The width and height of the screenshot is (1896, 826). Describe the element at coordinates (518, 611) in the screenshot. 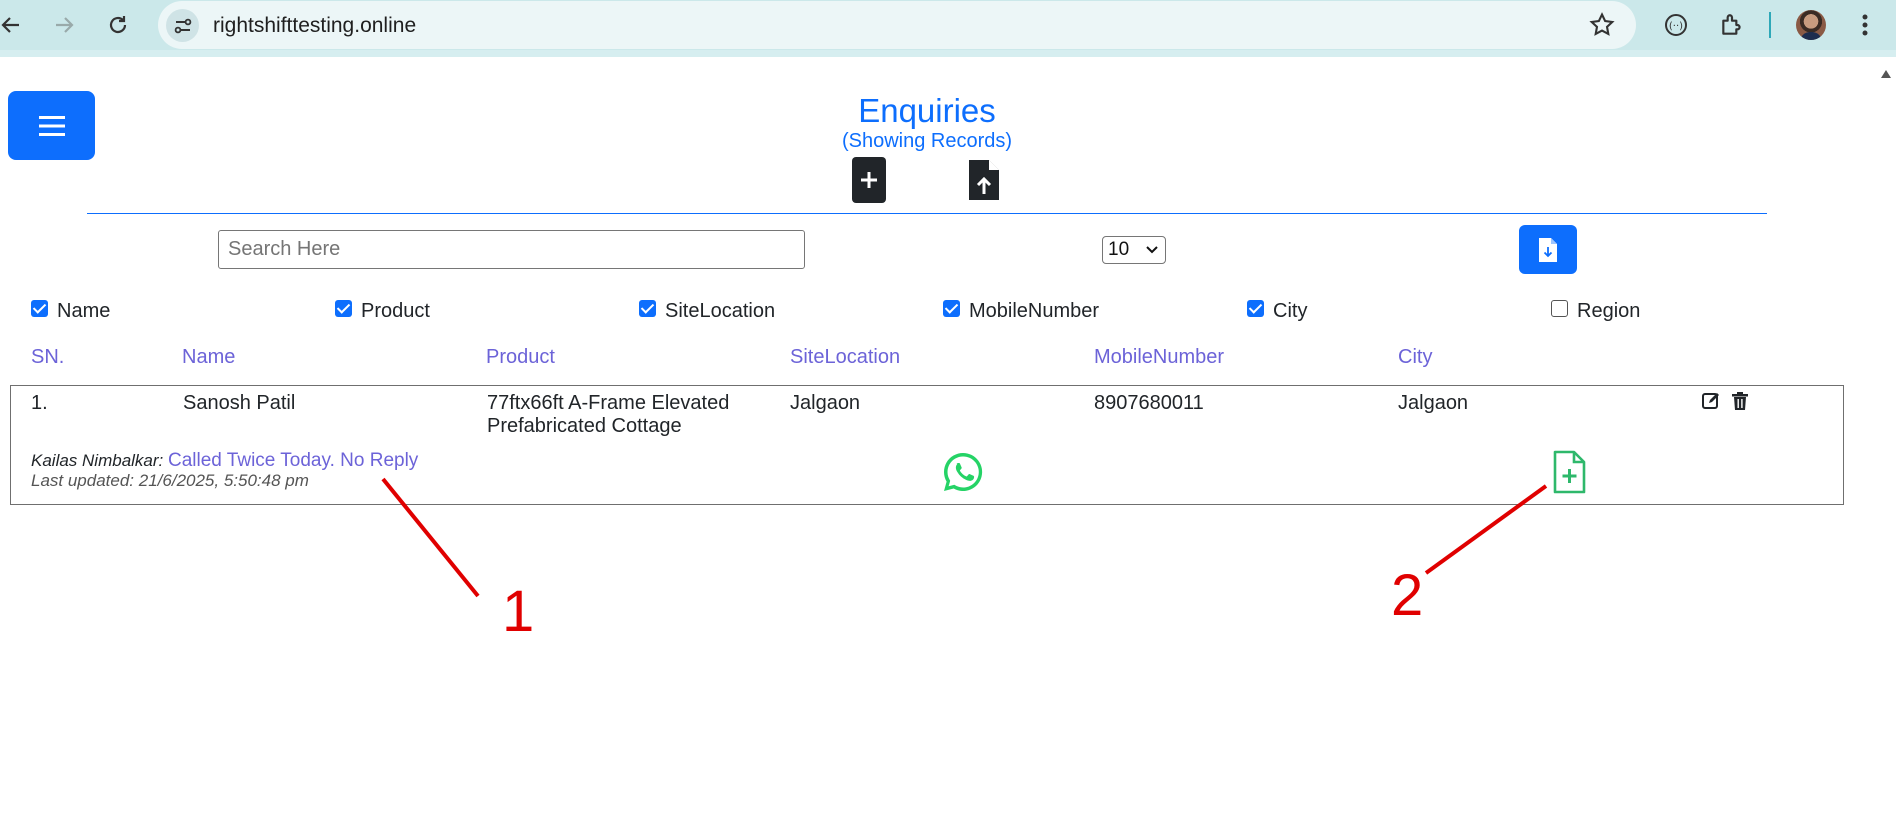

I see `annotation-label-1: 1` at that location.